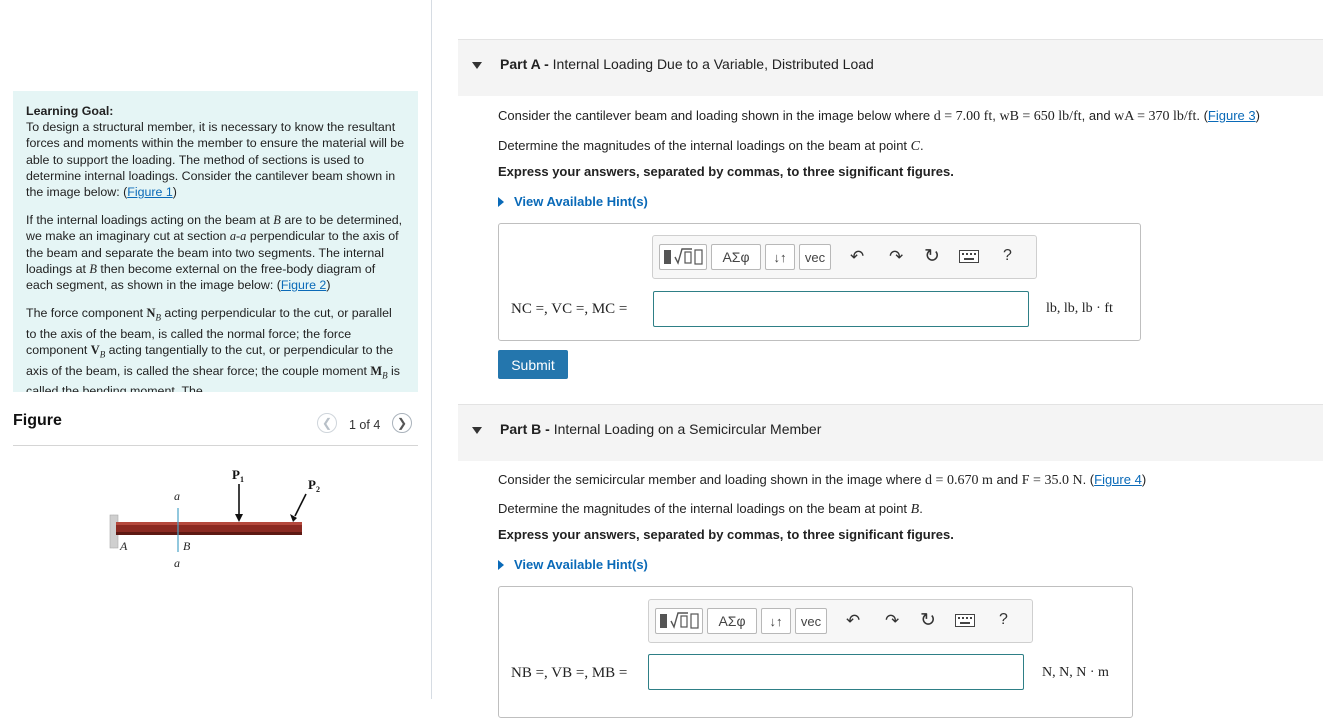 The image size is (1323, 718). I want to click on load-p2-arrow, so click(298, 507).